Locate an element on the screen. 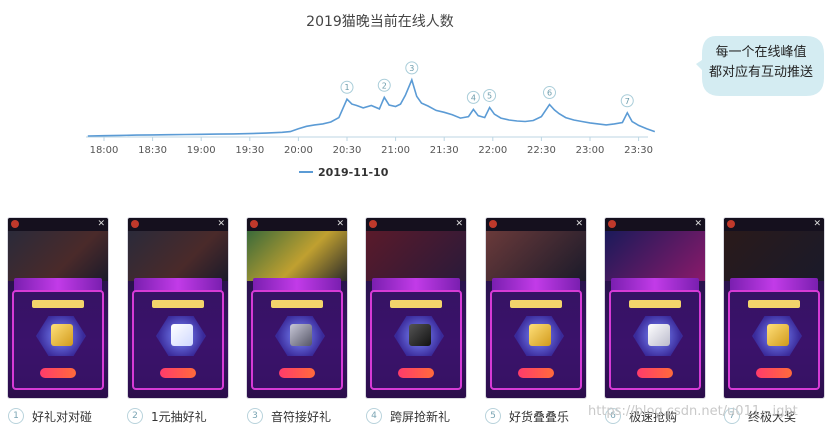 The image size is (832, 430). callout-text: 每一个在线峰值 都对应有互动推送 is located at coordinates (761, 63).